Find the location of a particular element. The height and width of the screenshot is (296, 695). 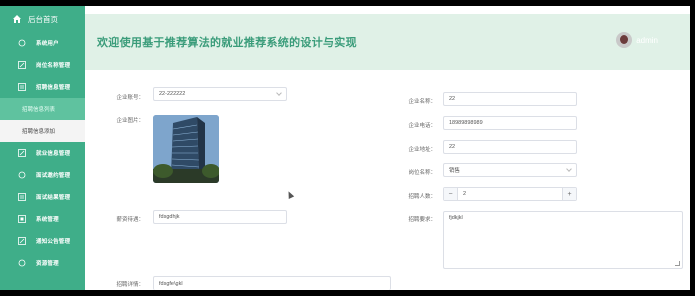

sidebar-item-label: 招聘信息管理 is located at coordinates (53, 88).